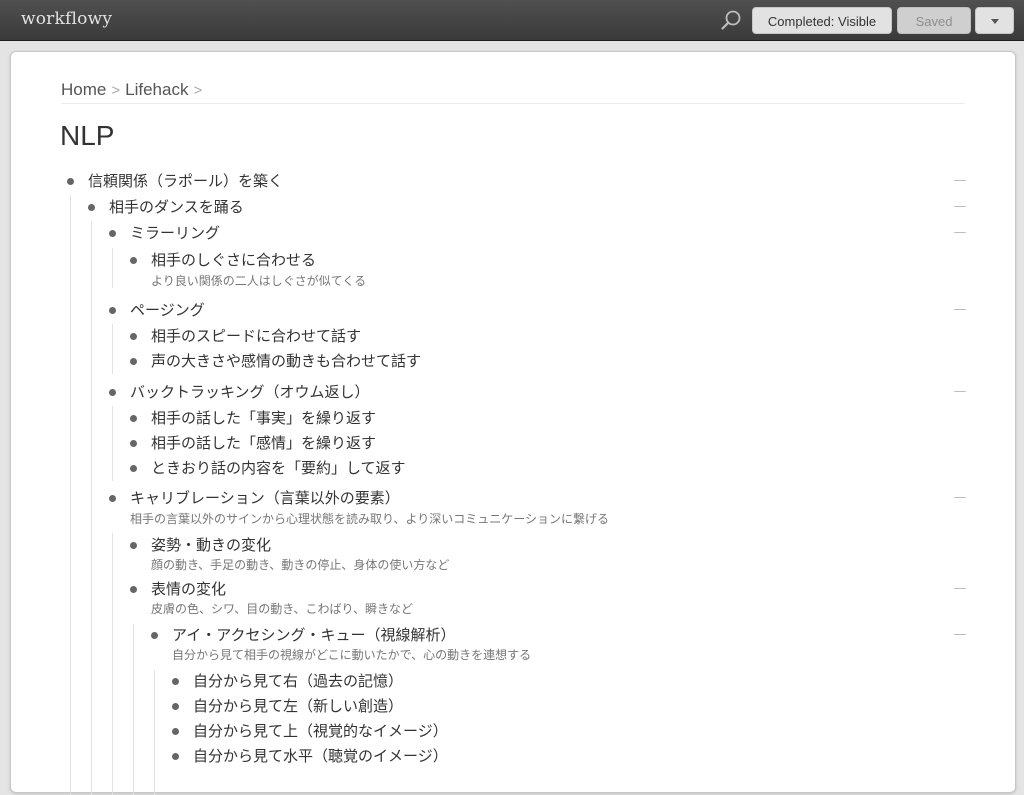  What do you see at coordinates (300, 565) in the screenshot?
I see `item-note: 顔の動き、手足の動き、動きの停止、身体の使い方など` at bounding box center [300, 565].